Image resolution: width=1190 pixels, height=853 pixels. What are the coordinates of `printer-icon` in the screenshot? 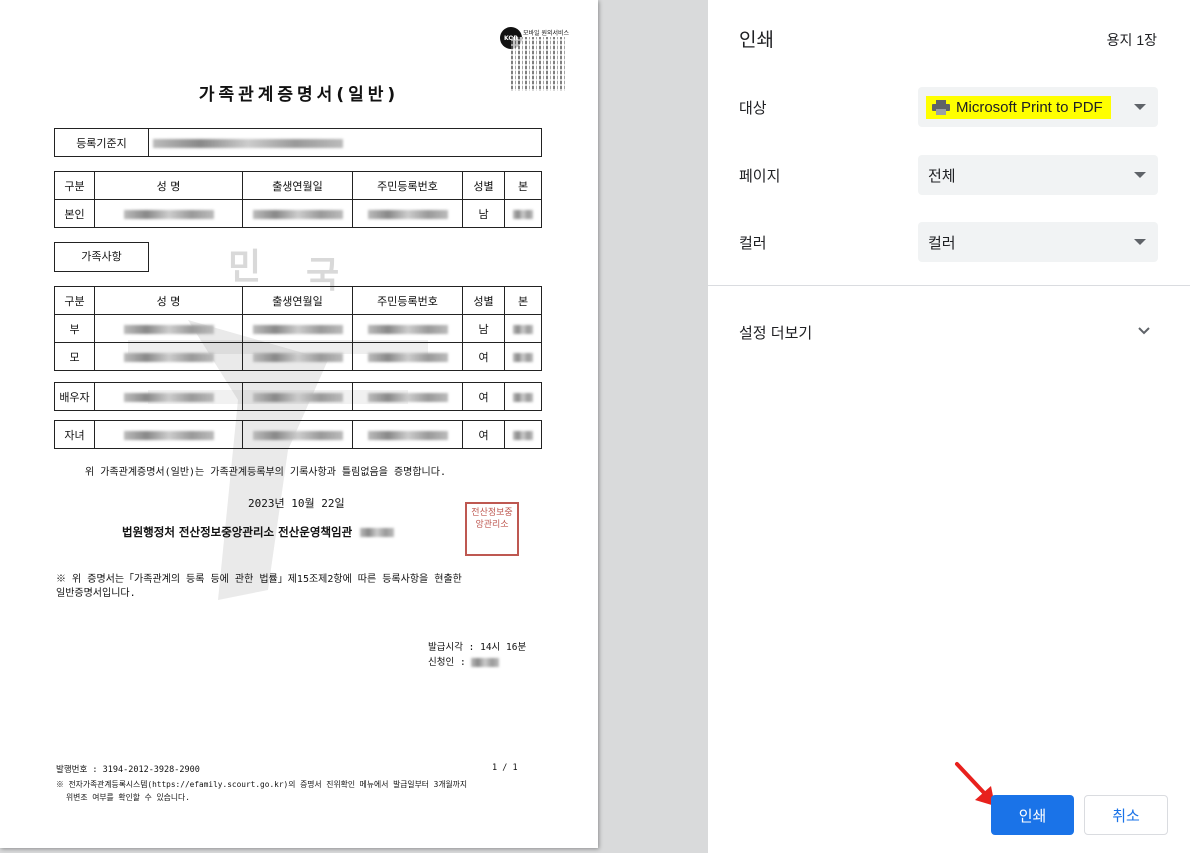 It's located at (941, 107).